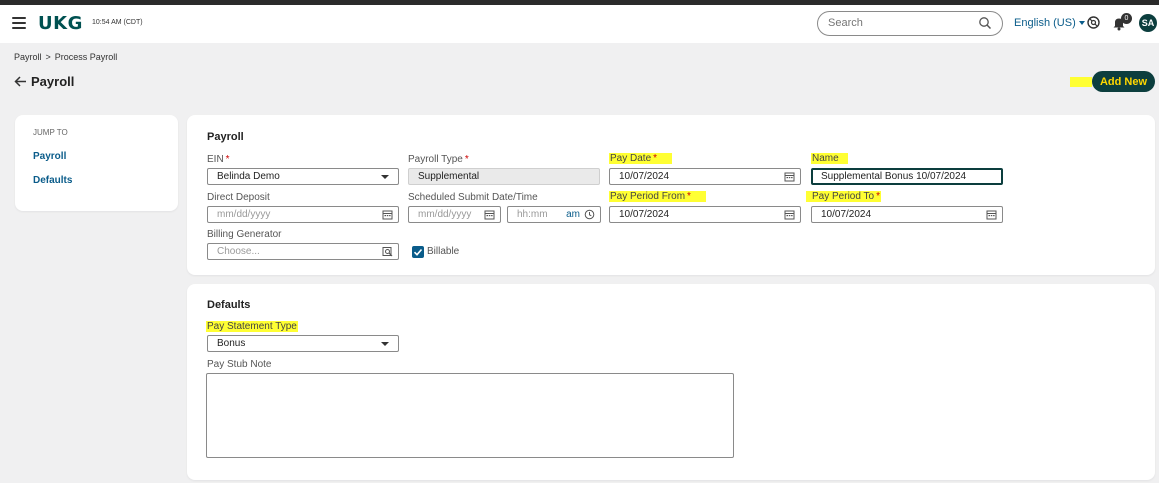 The image size is (1159, 483). What do you see at coordinates (60, 23) in the screenshot?
I see `ukg-logo: UKG` at bounding box center [60, 23].